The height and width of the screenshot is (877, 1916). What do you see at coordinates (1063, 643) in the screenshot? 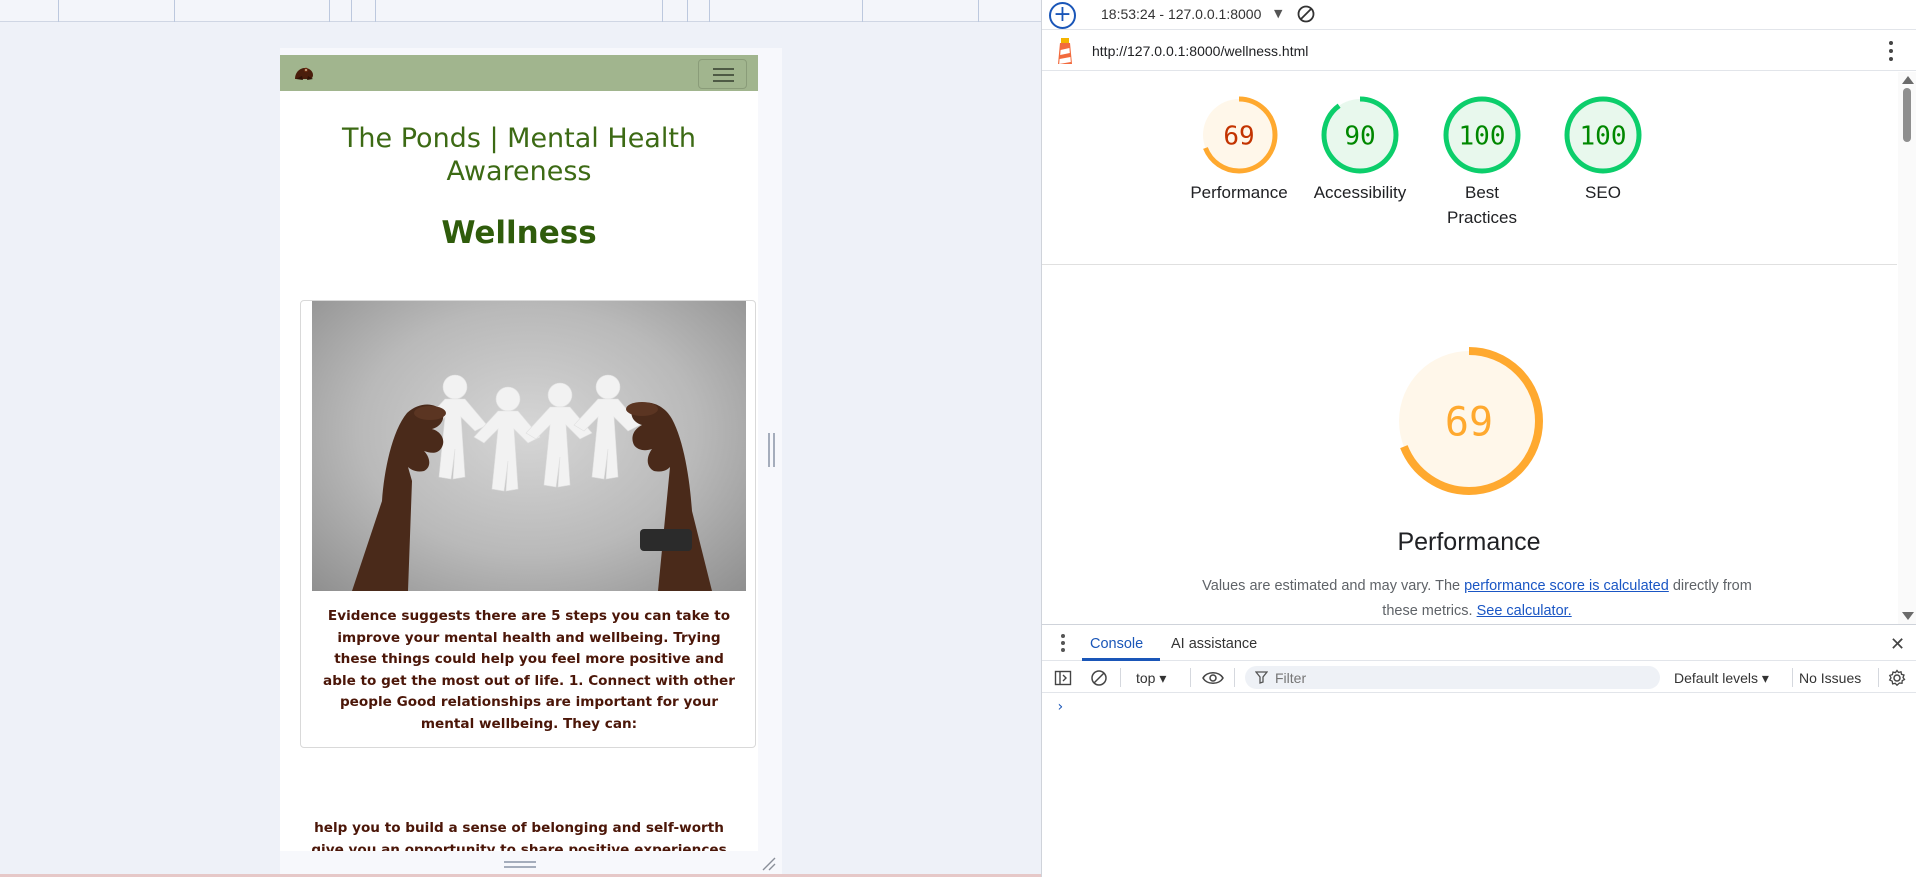
I see `drawer-menu-icon` at bounding box center [1063, 643].